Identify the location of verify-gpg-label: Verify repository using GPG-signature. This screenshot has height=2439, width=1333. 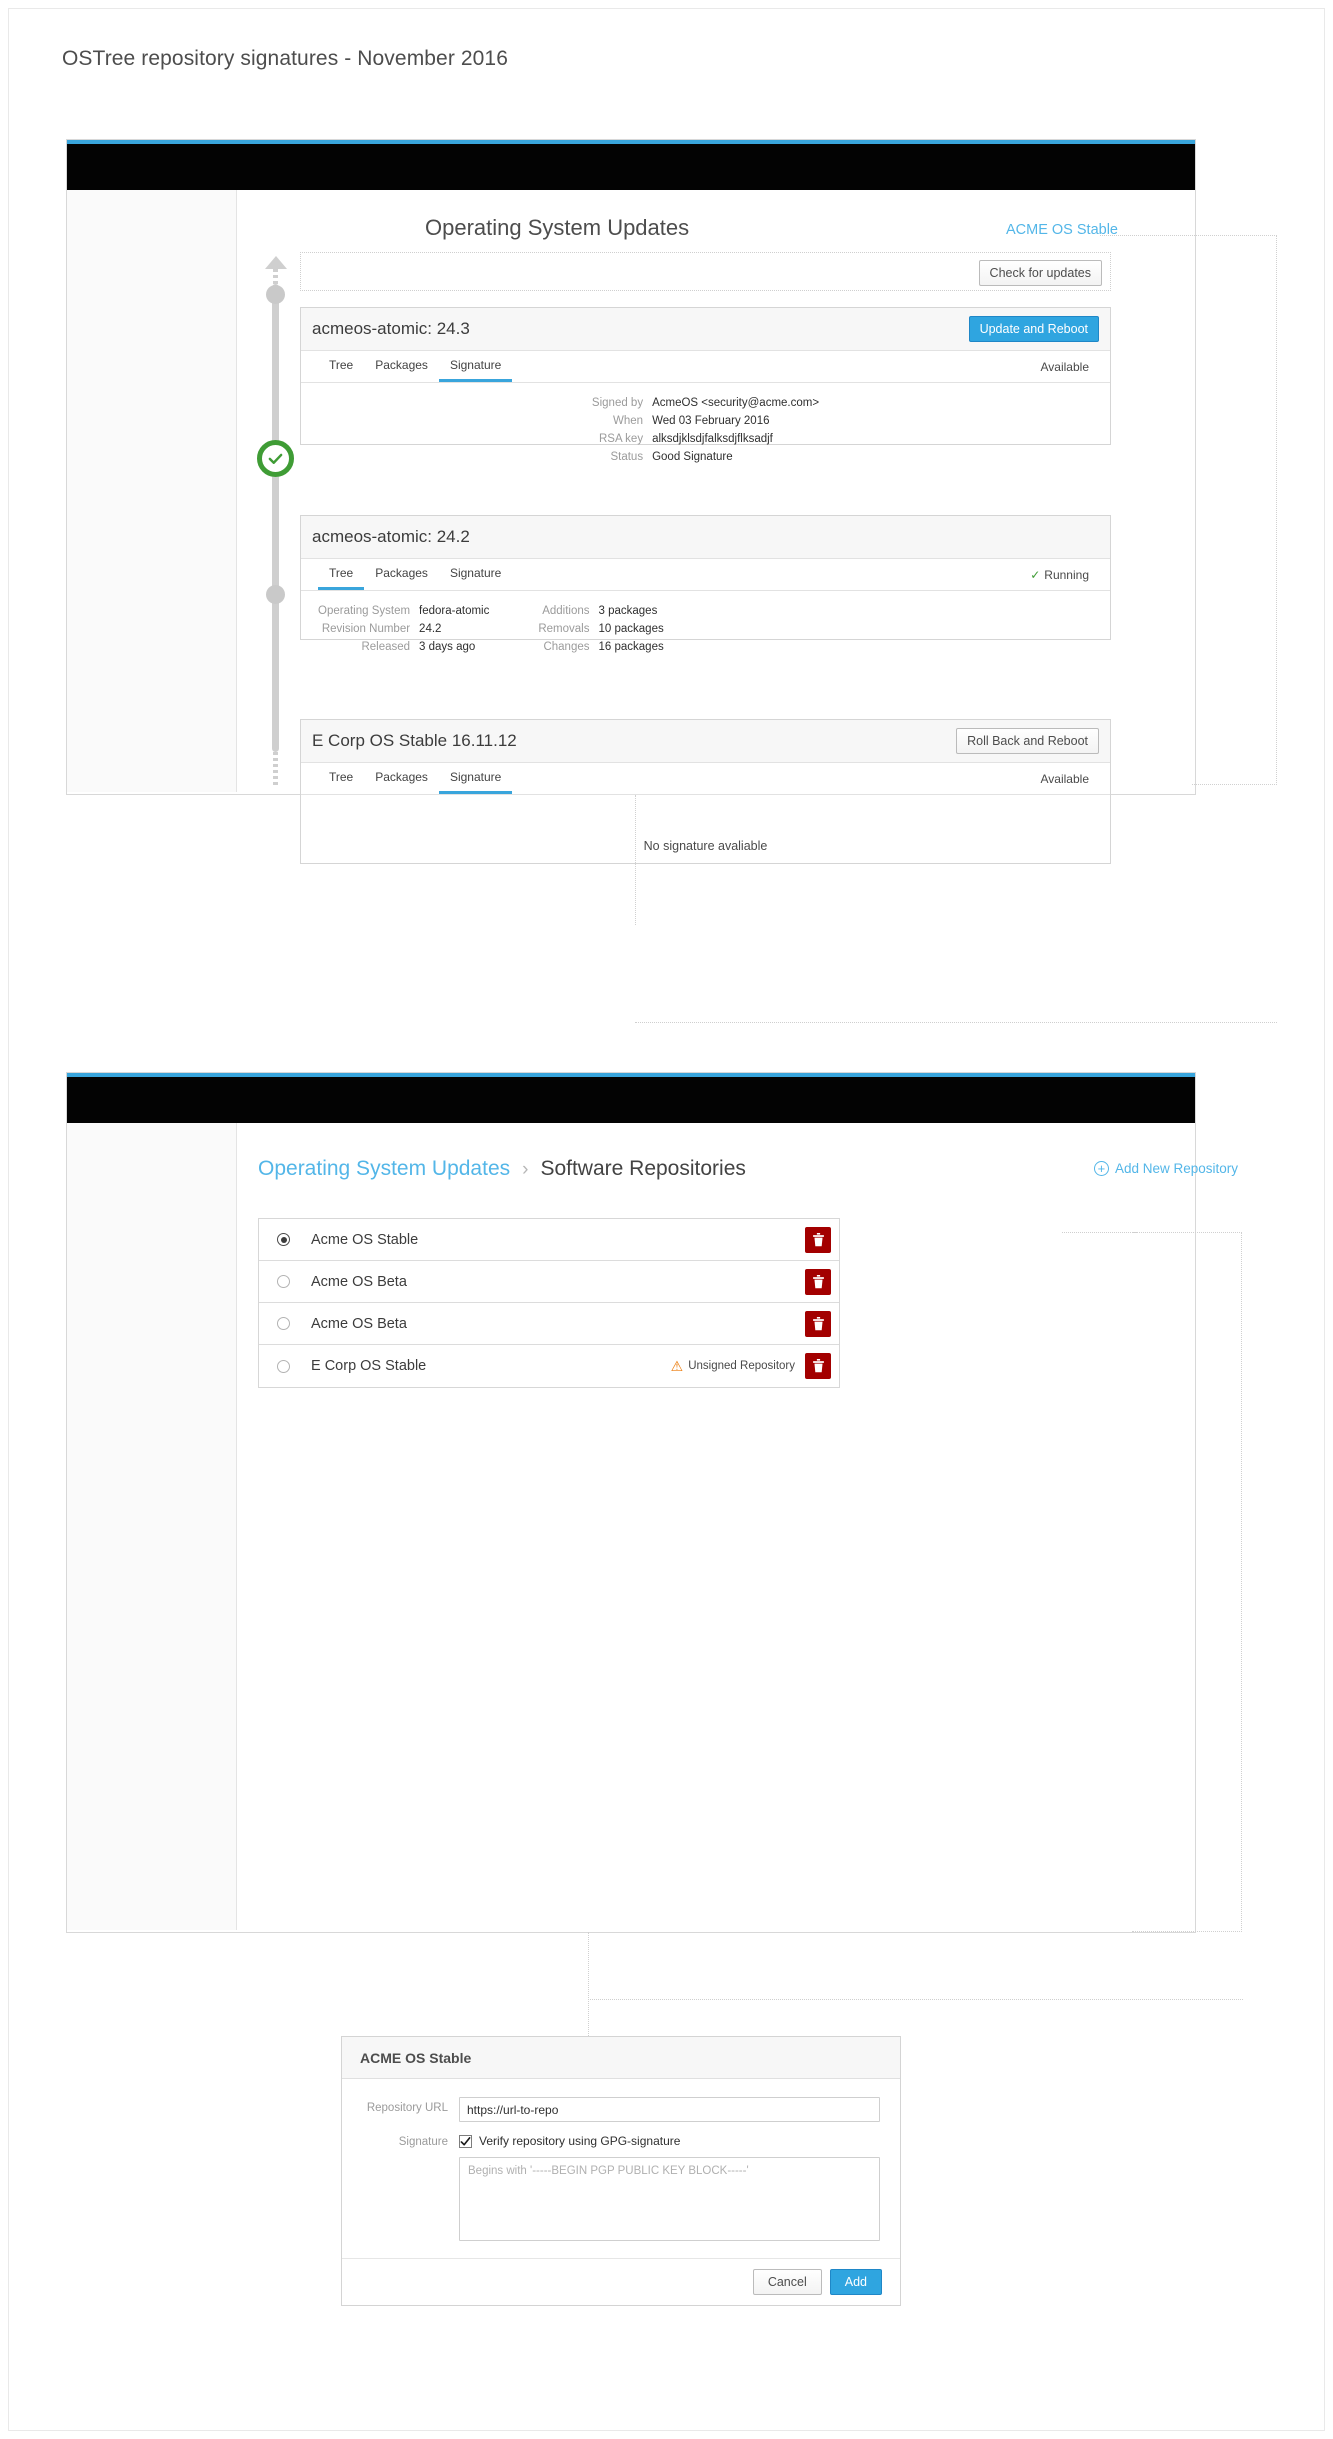
(580, 2141).